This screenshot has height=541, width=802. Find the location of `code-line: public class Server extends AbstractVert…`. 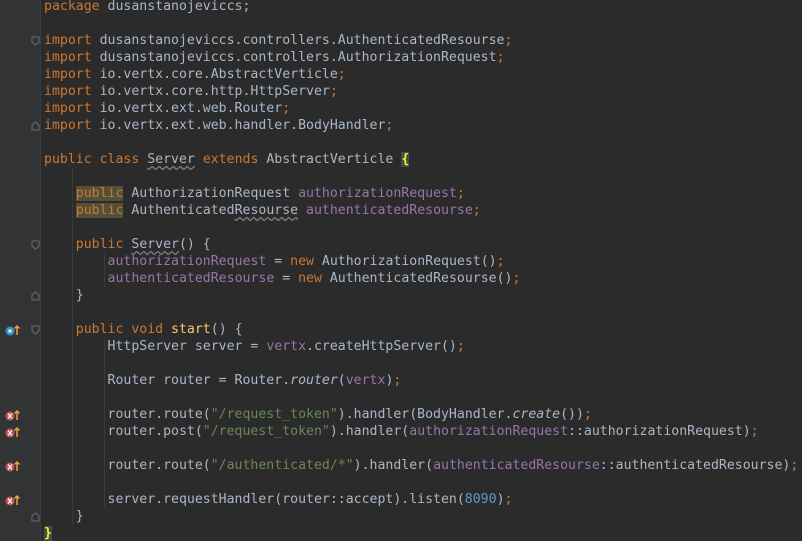

code-line: public class Server extends AbstractVert… is located at coordinates (423, 159).